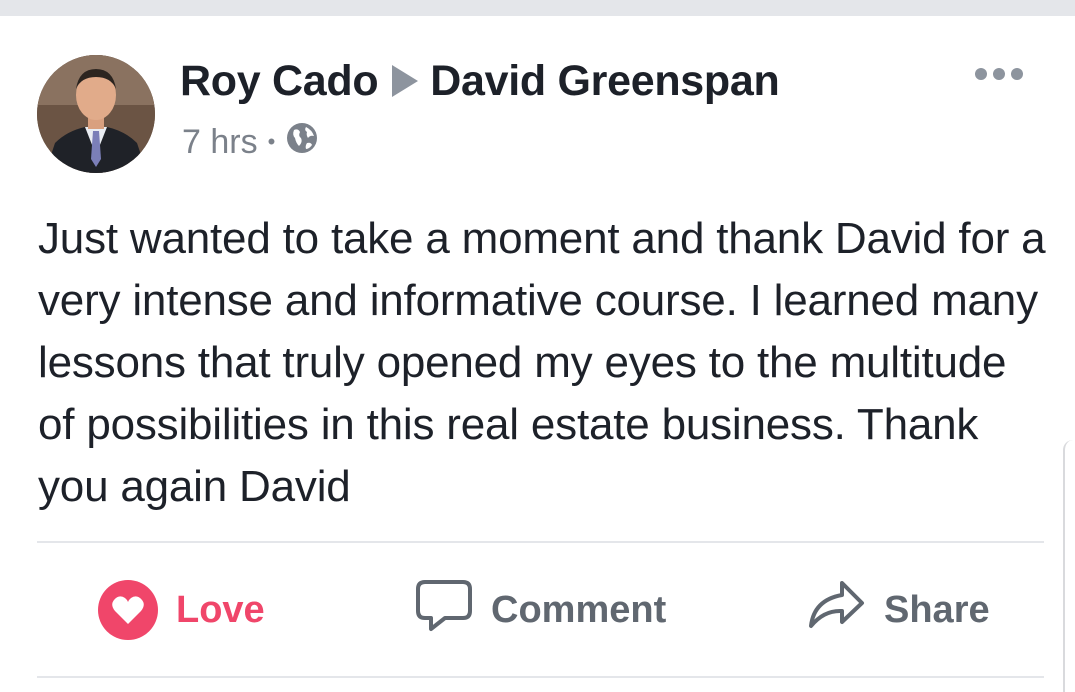  What do you see at coordinates (937, 609) in the screenshot?
I see `share-label: Share` at bounding box center [937, 609].